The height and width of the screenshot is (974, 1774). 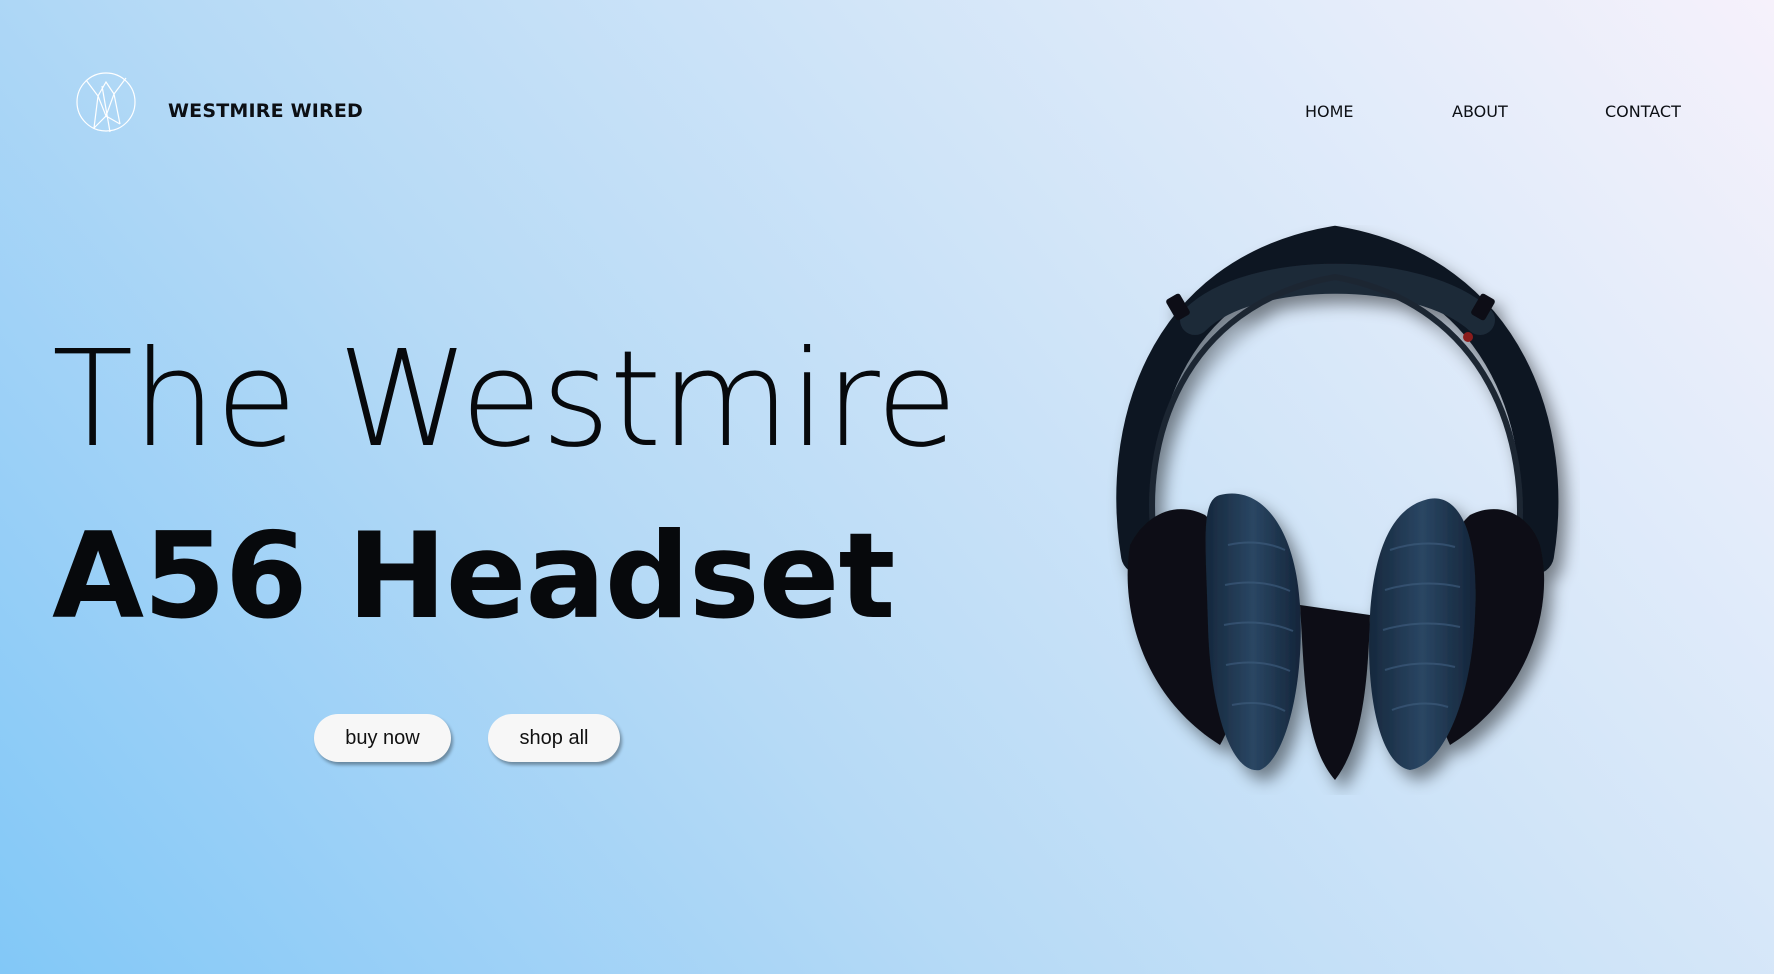 What do you see at coordinates (473, 577) in the screenshot?
I see `hero-title-line2: A56 Headset` at bounding box center [473, 577].